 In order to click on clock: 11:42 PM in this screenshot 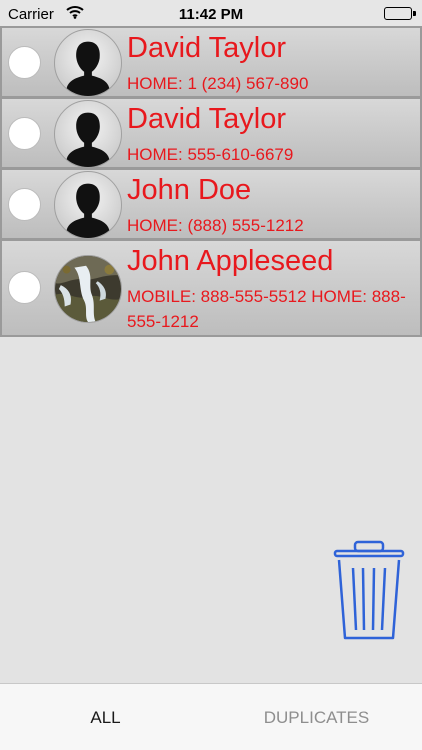, I will do `click(211, 14)`.